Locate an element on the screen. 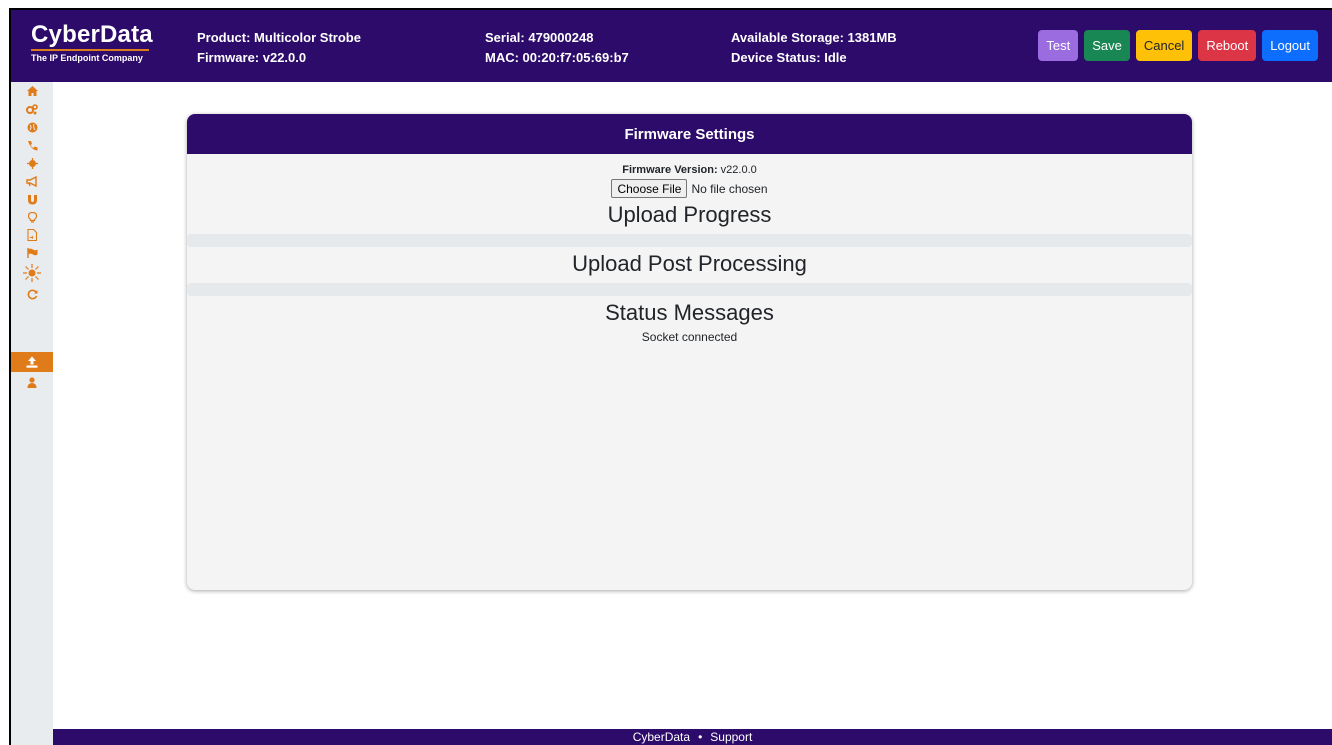 This screenshot has height=745, width=1332. firmware-version-line: Firmware Version: v22.0.0 is located at coordinates (689, 170).